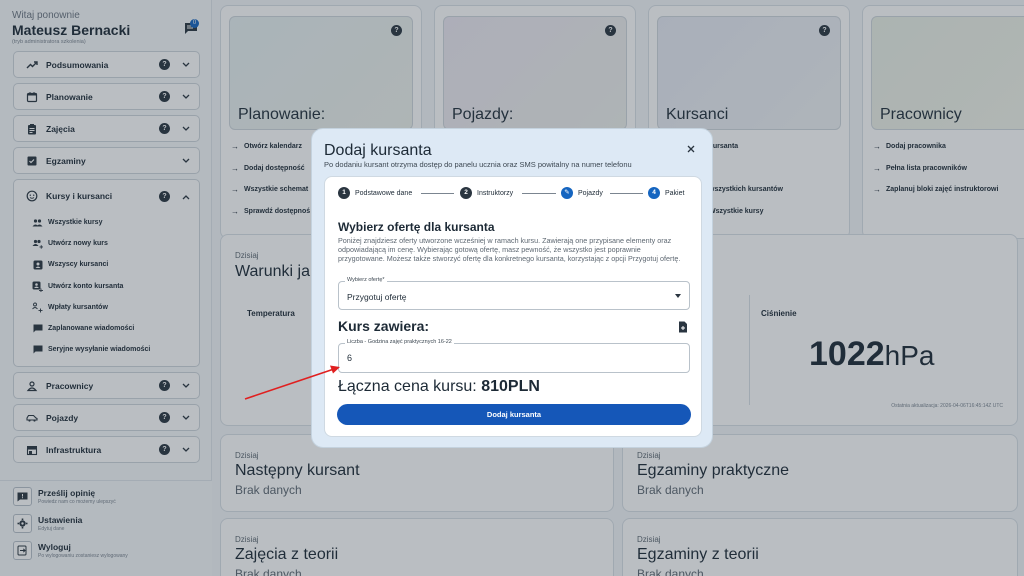 Image resolution: width=1024 pixels, height=576 pixels. What do you see at coordinates (678, 296) in the screenshot?
I see `caret-down-icon` at bounding box center [678, 296].